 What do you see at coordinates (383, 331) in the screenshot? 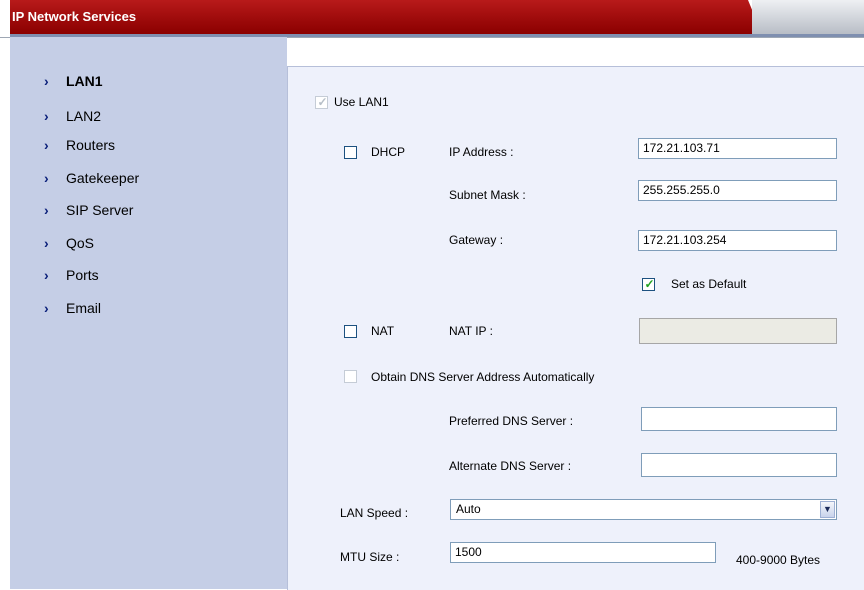
I see `nat-label: NAT` at bounding box center [383, 331].